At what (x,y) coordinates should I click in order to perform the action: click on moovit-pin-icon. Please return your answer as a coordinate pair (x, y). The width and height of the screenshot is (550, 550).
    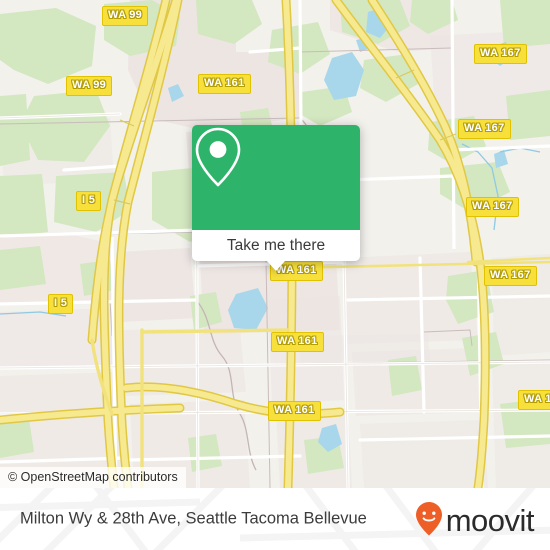
    Looking at the image, I should click on (428, 519).